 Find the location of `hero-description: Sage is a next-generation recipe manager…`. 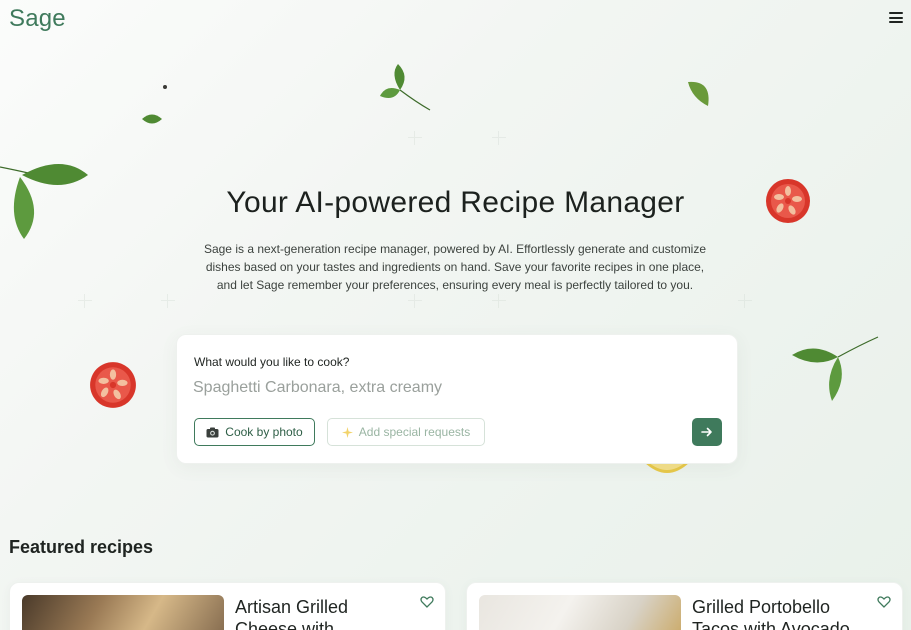

hero-description: Sage is a next-generation recipe manager… is located at coordinates (455, 267).